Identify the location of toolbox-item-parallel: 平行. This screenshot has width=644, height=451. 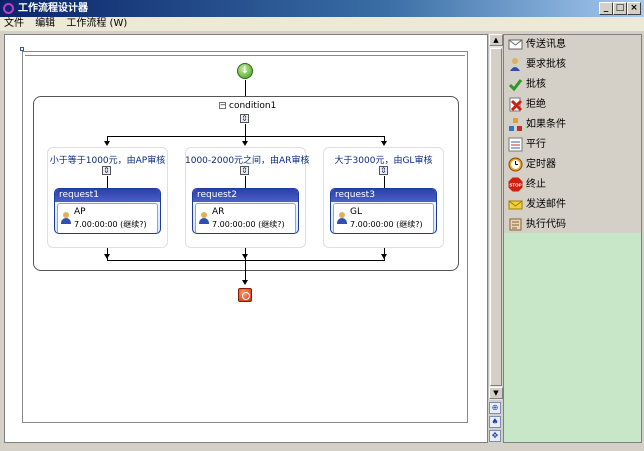
(572, 145).